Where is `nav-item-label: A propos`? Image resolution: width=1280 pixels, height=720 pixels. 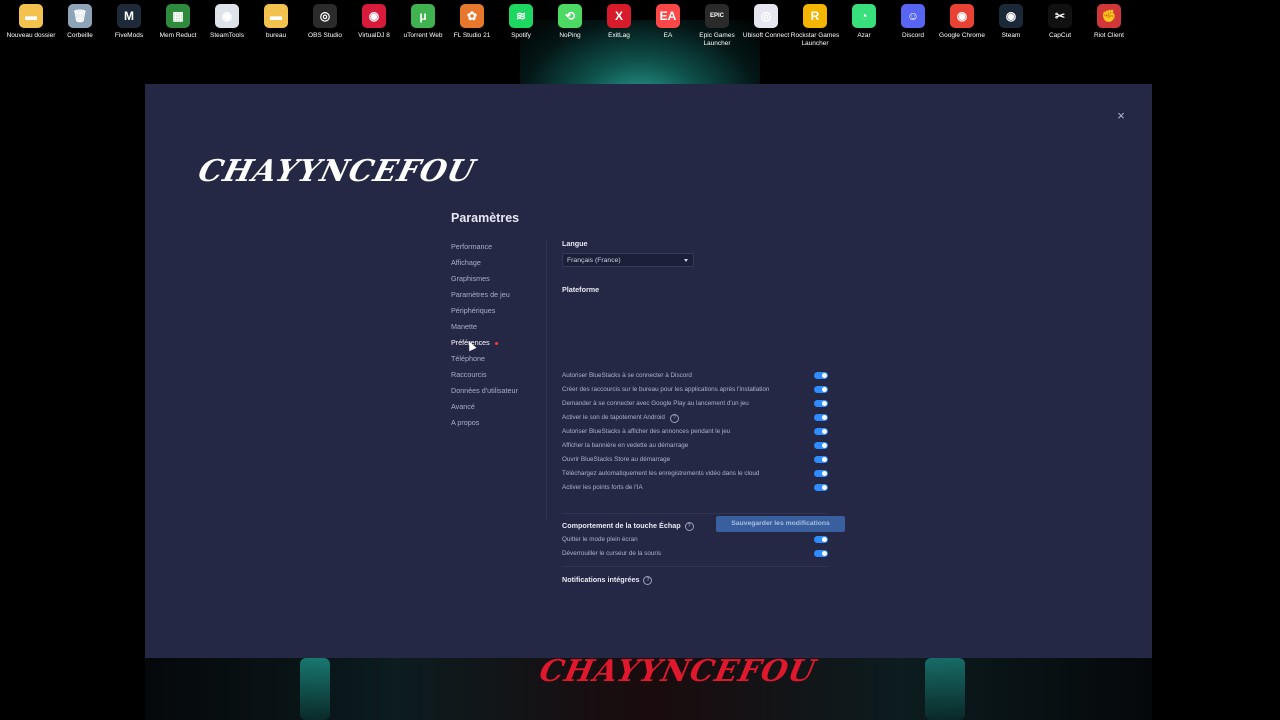
nav-item-label: A propos is located at coordinates (465, 422).